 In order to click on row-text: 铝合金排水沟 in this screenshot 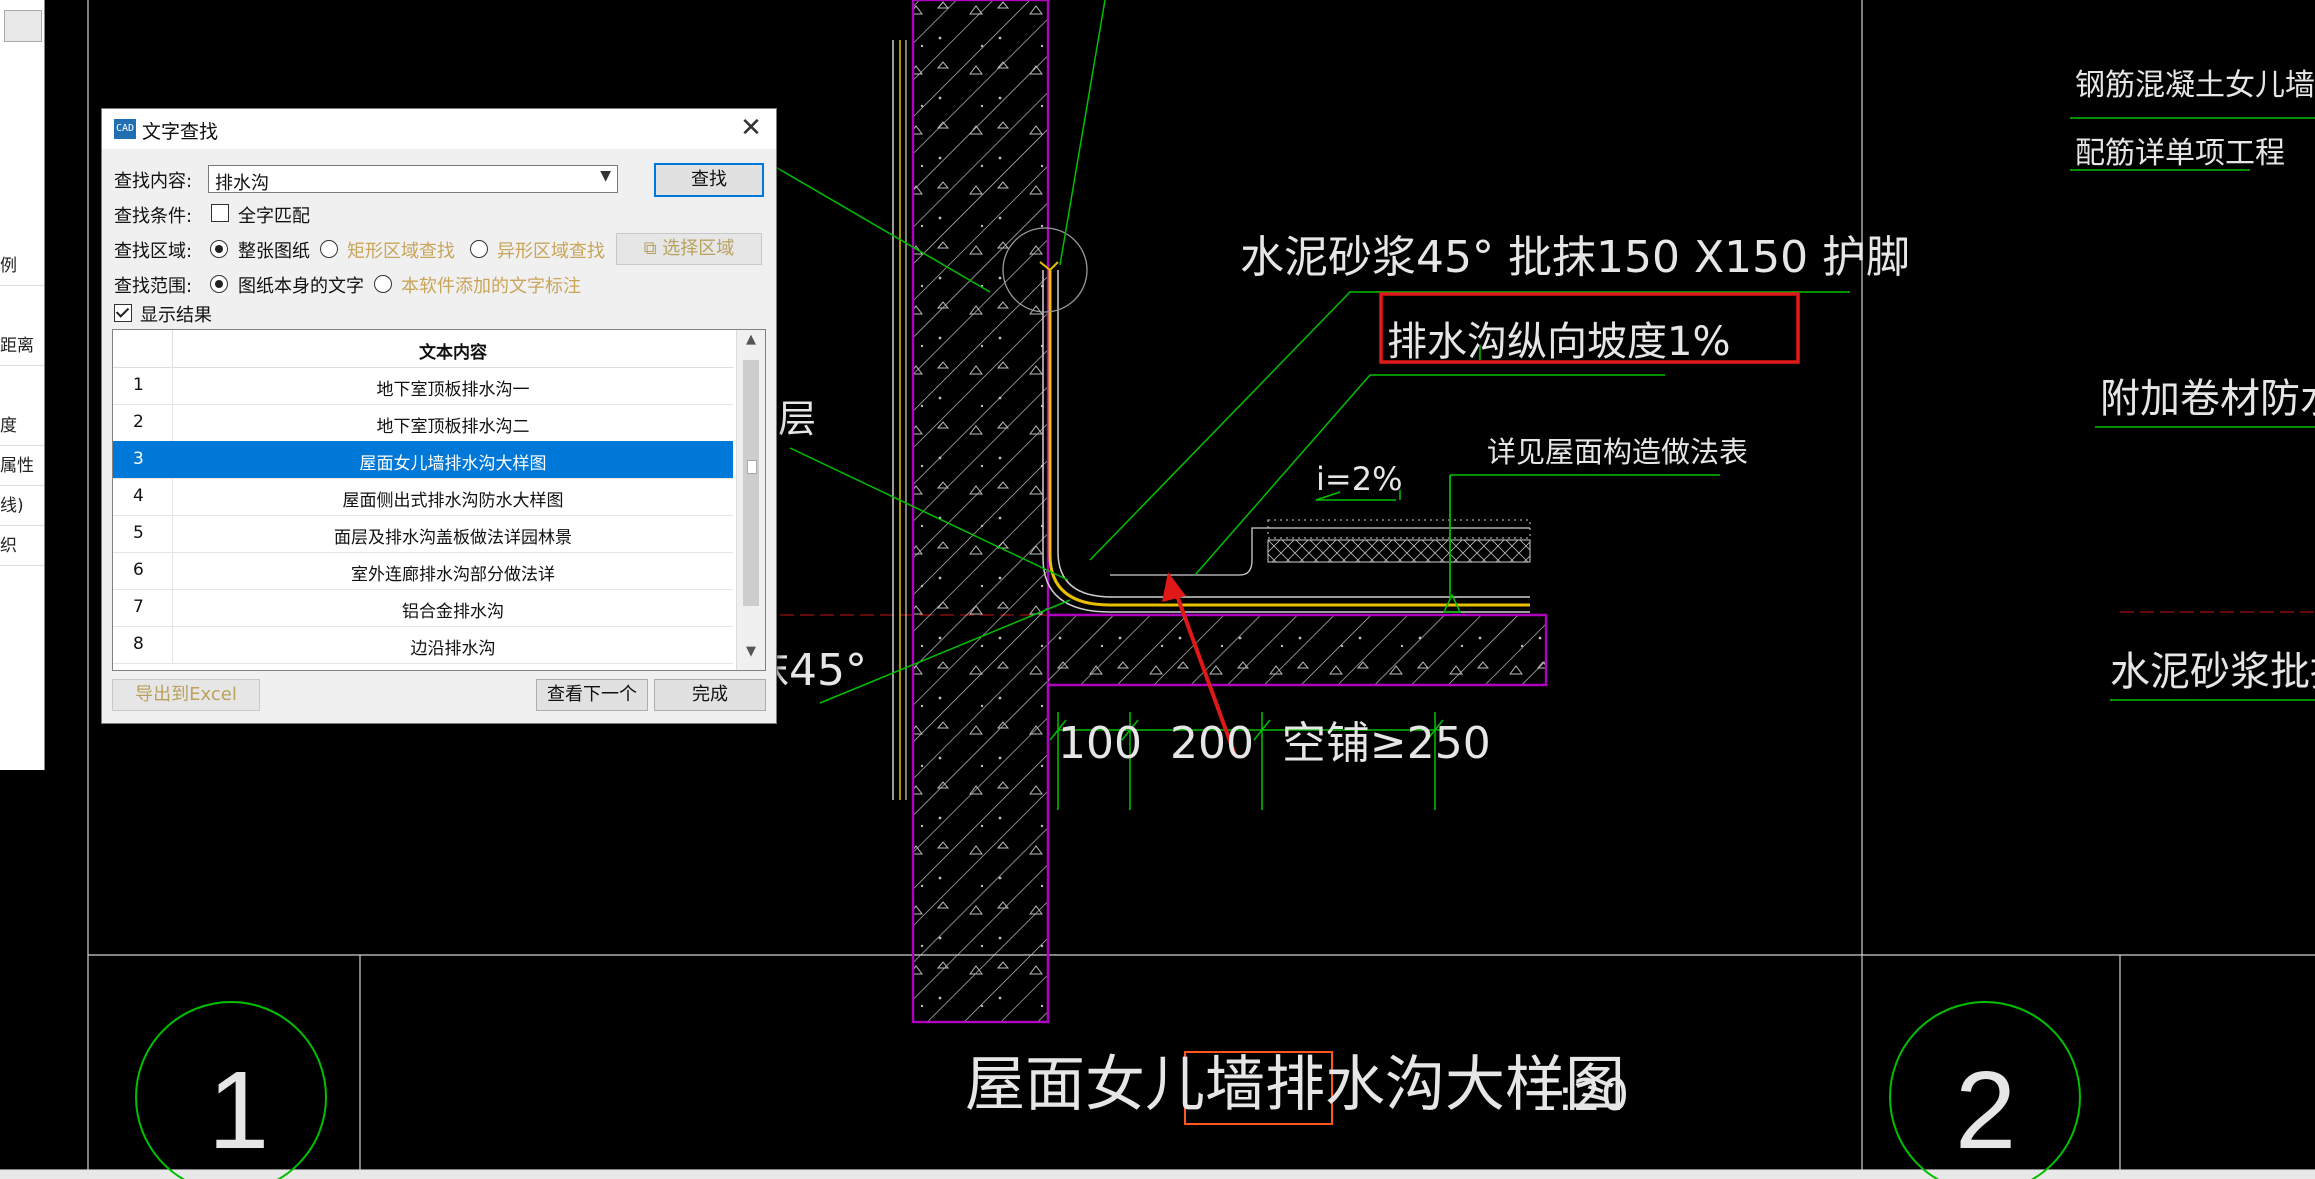, I will do `click(453, 612)`.